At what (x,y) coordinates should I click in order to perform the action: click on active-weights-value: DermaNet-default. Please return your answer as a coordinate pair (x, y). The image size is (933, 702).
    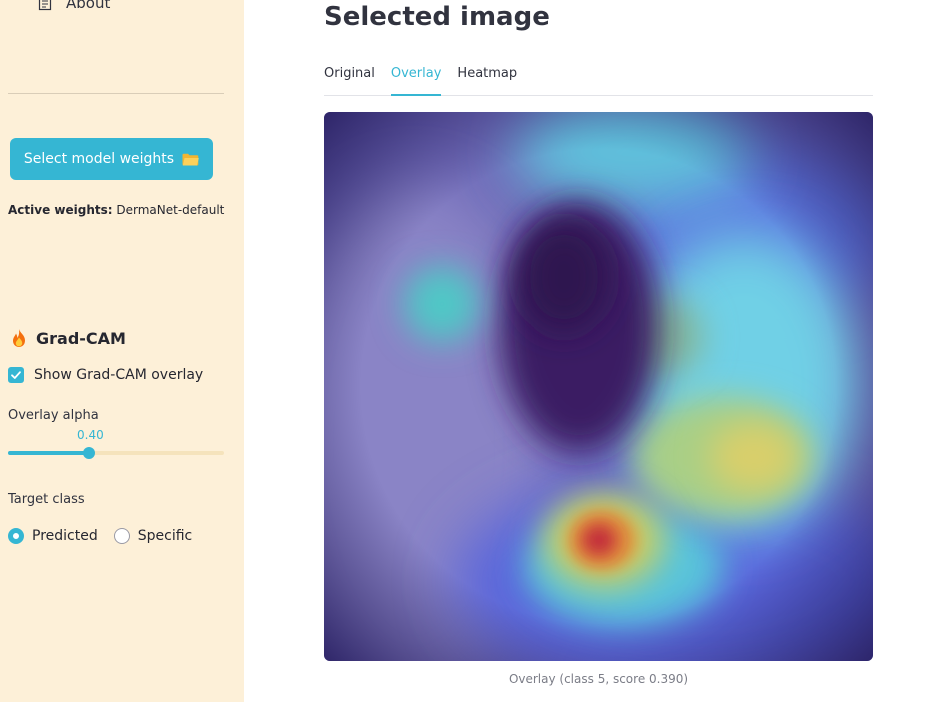
    Looking at the image, I should click on (170, 210).